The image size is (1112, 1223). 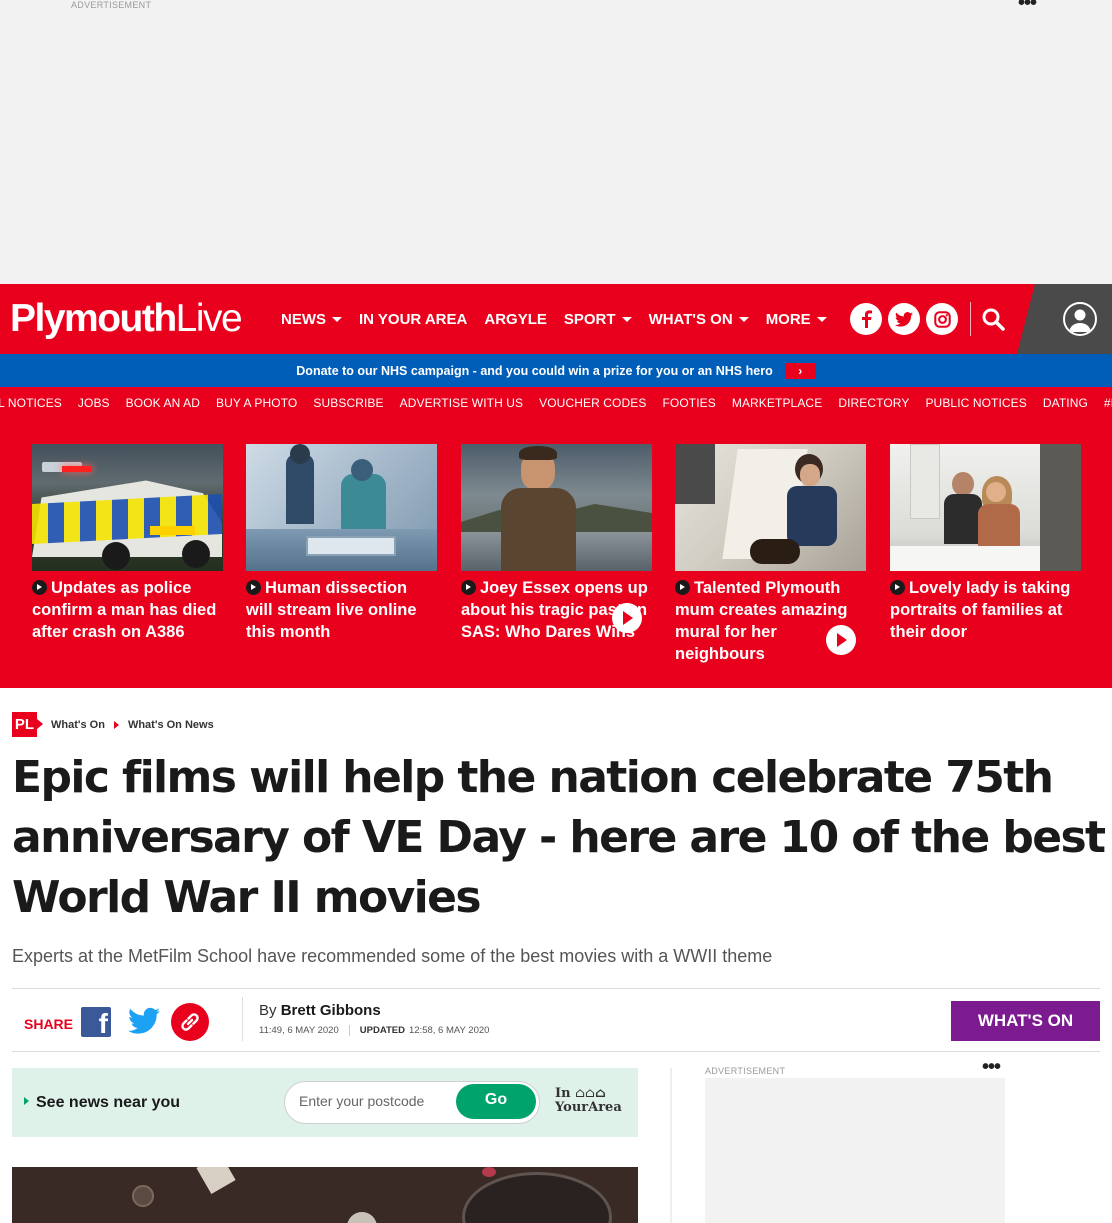 I want to click on facebook-share-icon: f, so click(x=96, y=1022).